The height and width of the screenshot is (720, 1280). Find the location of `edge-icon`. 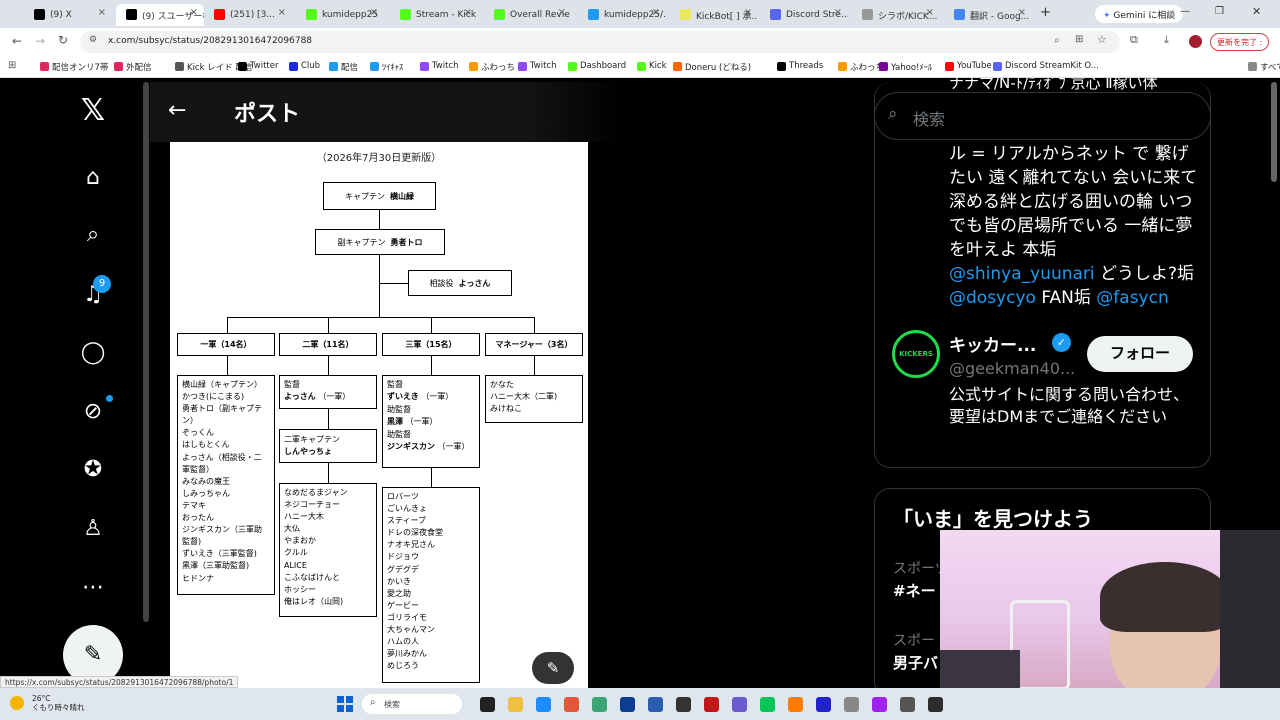

edge-icon is located at coordinates (627, 704).